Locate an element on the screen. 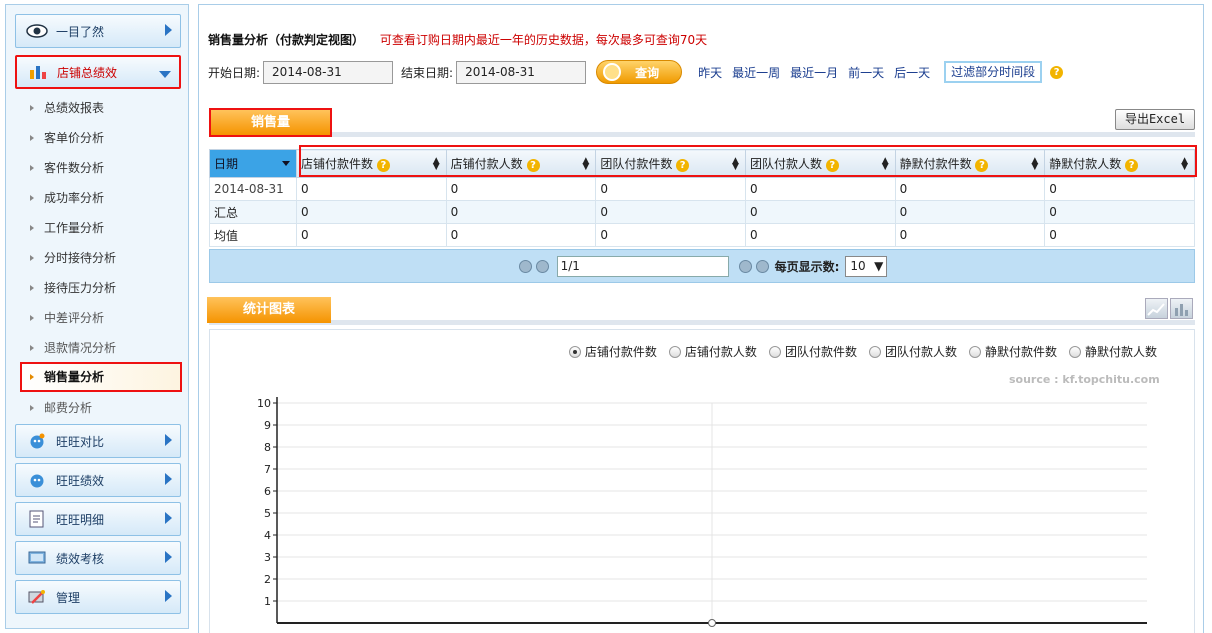  legend-item: 静默付款人数 is located at coordinates (1112, 351).